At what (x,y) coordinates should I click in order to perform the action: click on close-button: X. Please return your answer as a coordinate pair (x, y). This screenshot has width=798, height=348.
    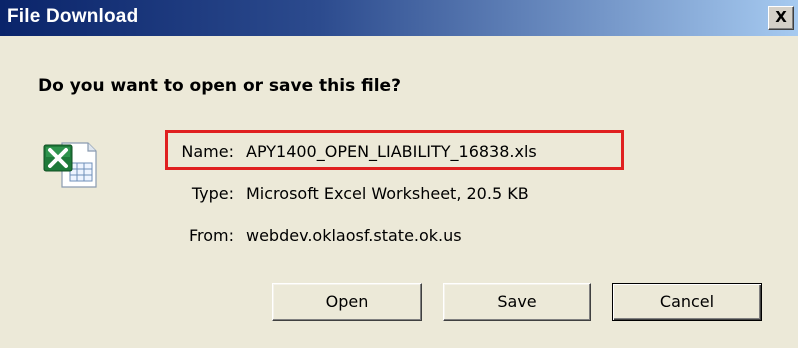
    Looking at the image, I should click on (781, 18).